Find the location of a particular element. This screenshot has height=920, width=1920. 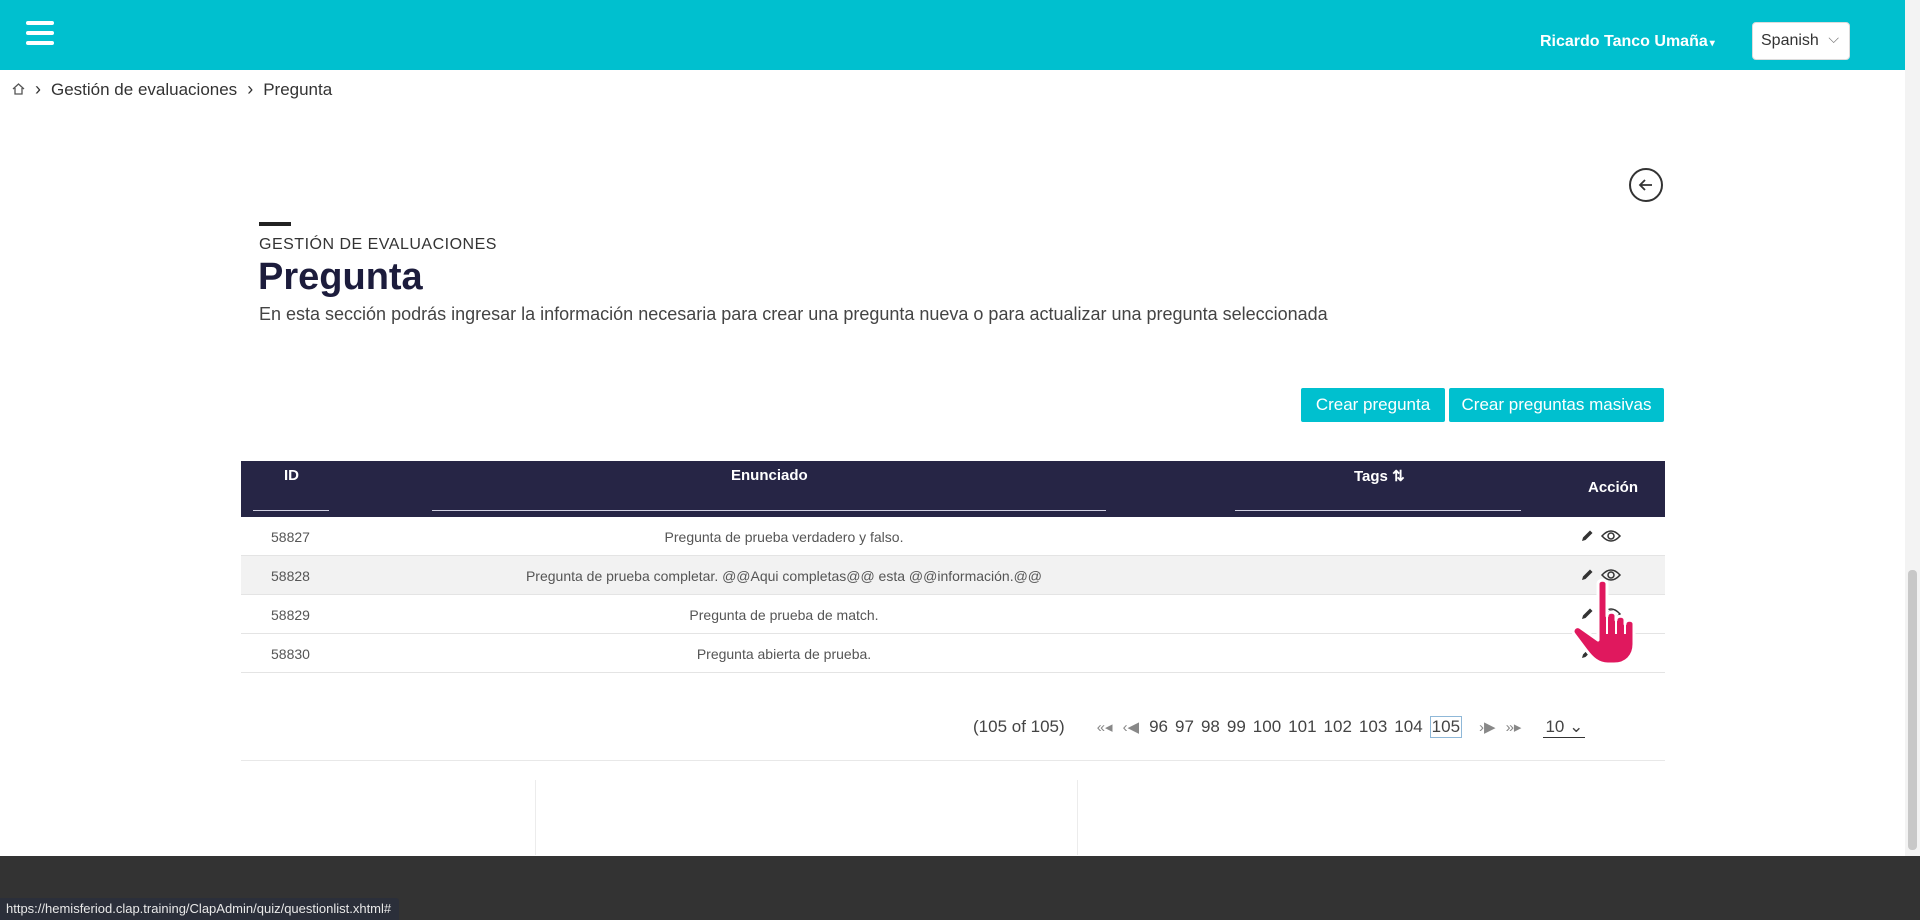

page-link: 103 is located at coordinates (1373, 727).